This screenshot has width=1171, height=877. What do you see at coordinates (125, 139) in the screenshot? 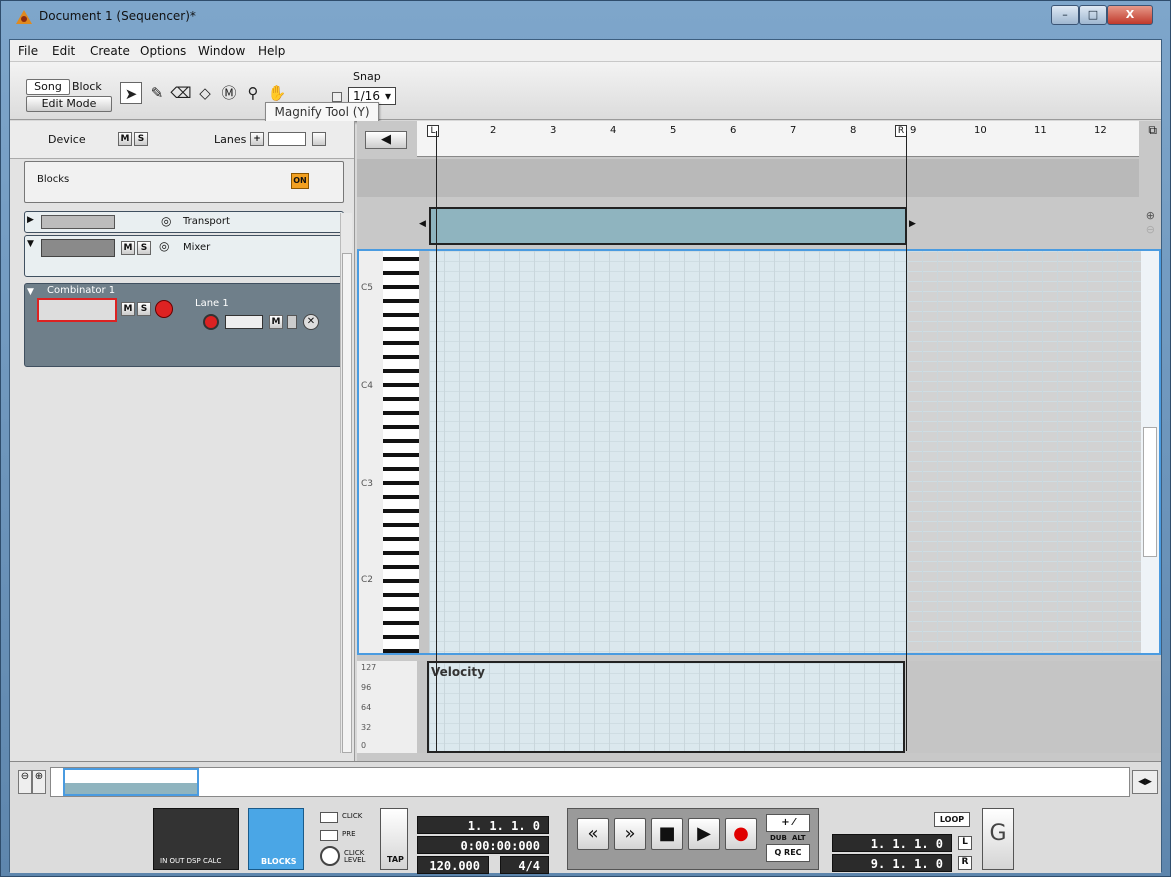
I see `mute-all-button: M` at bounding box center [125, 139].